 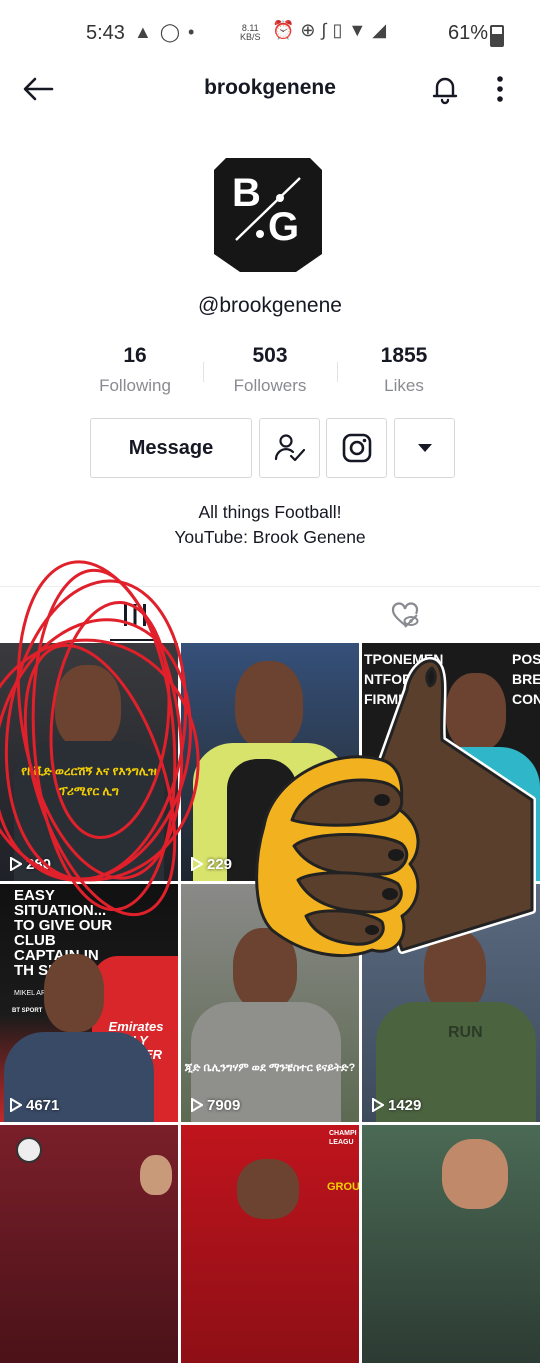 I want to click on messenger-icon: ◯, so click(x=169, y=32).